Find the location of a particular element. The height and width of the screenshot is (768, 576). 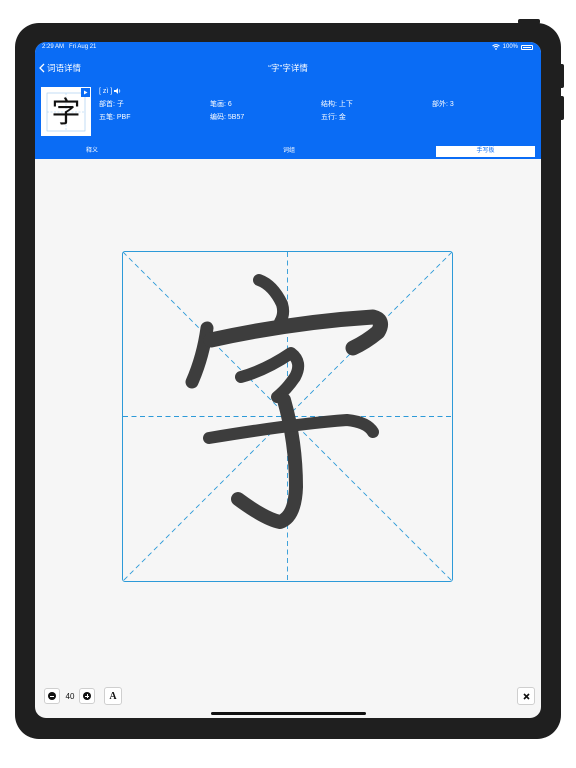

character-glyph: 字 is located at coordinates (66, 112).